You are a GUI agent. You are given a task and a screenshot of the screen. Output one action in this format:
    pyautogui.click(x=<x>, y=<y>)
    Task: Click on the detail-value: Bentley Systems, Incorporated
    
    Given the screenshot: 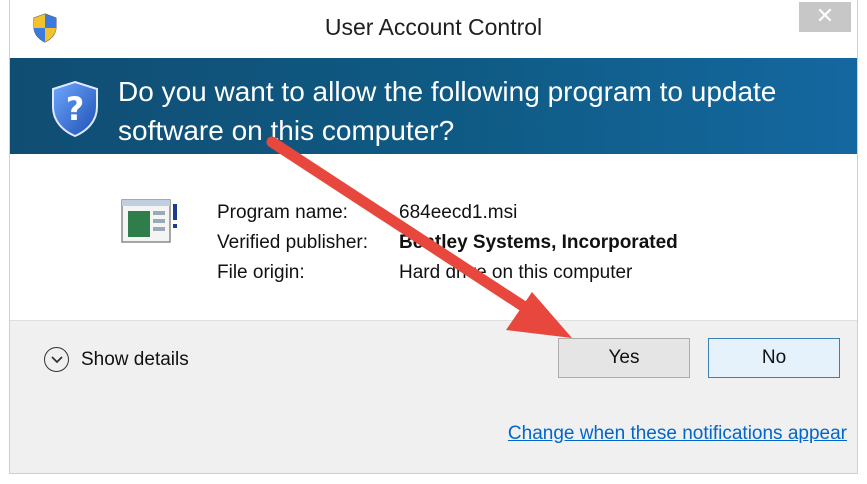 What is the action you would take?
    pyautogui.click(x=538, y=242)
    